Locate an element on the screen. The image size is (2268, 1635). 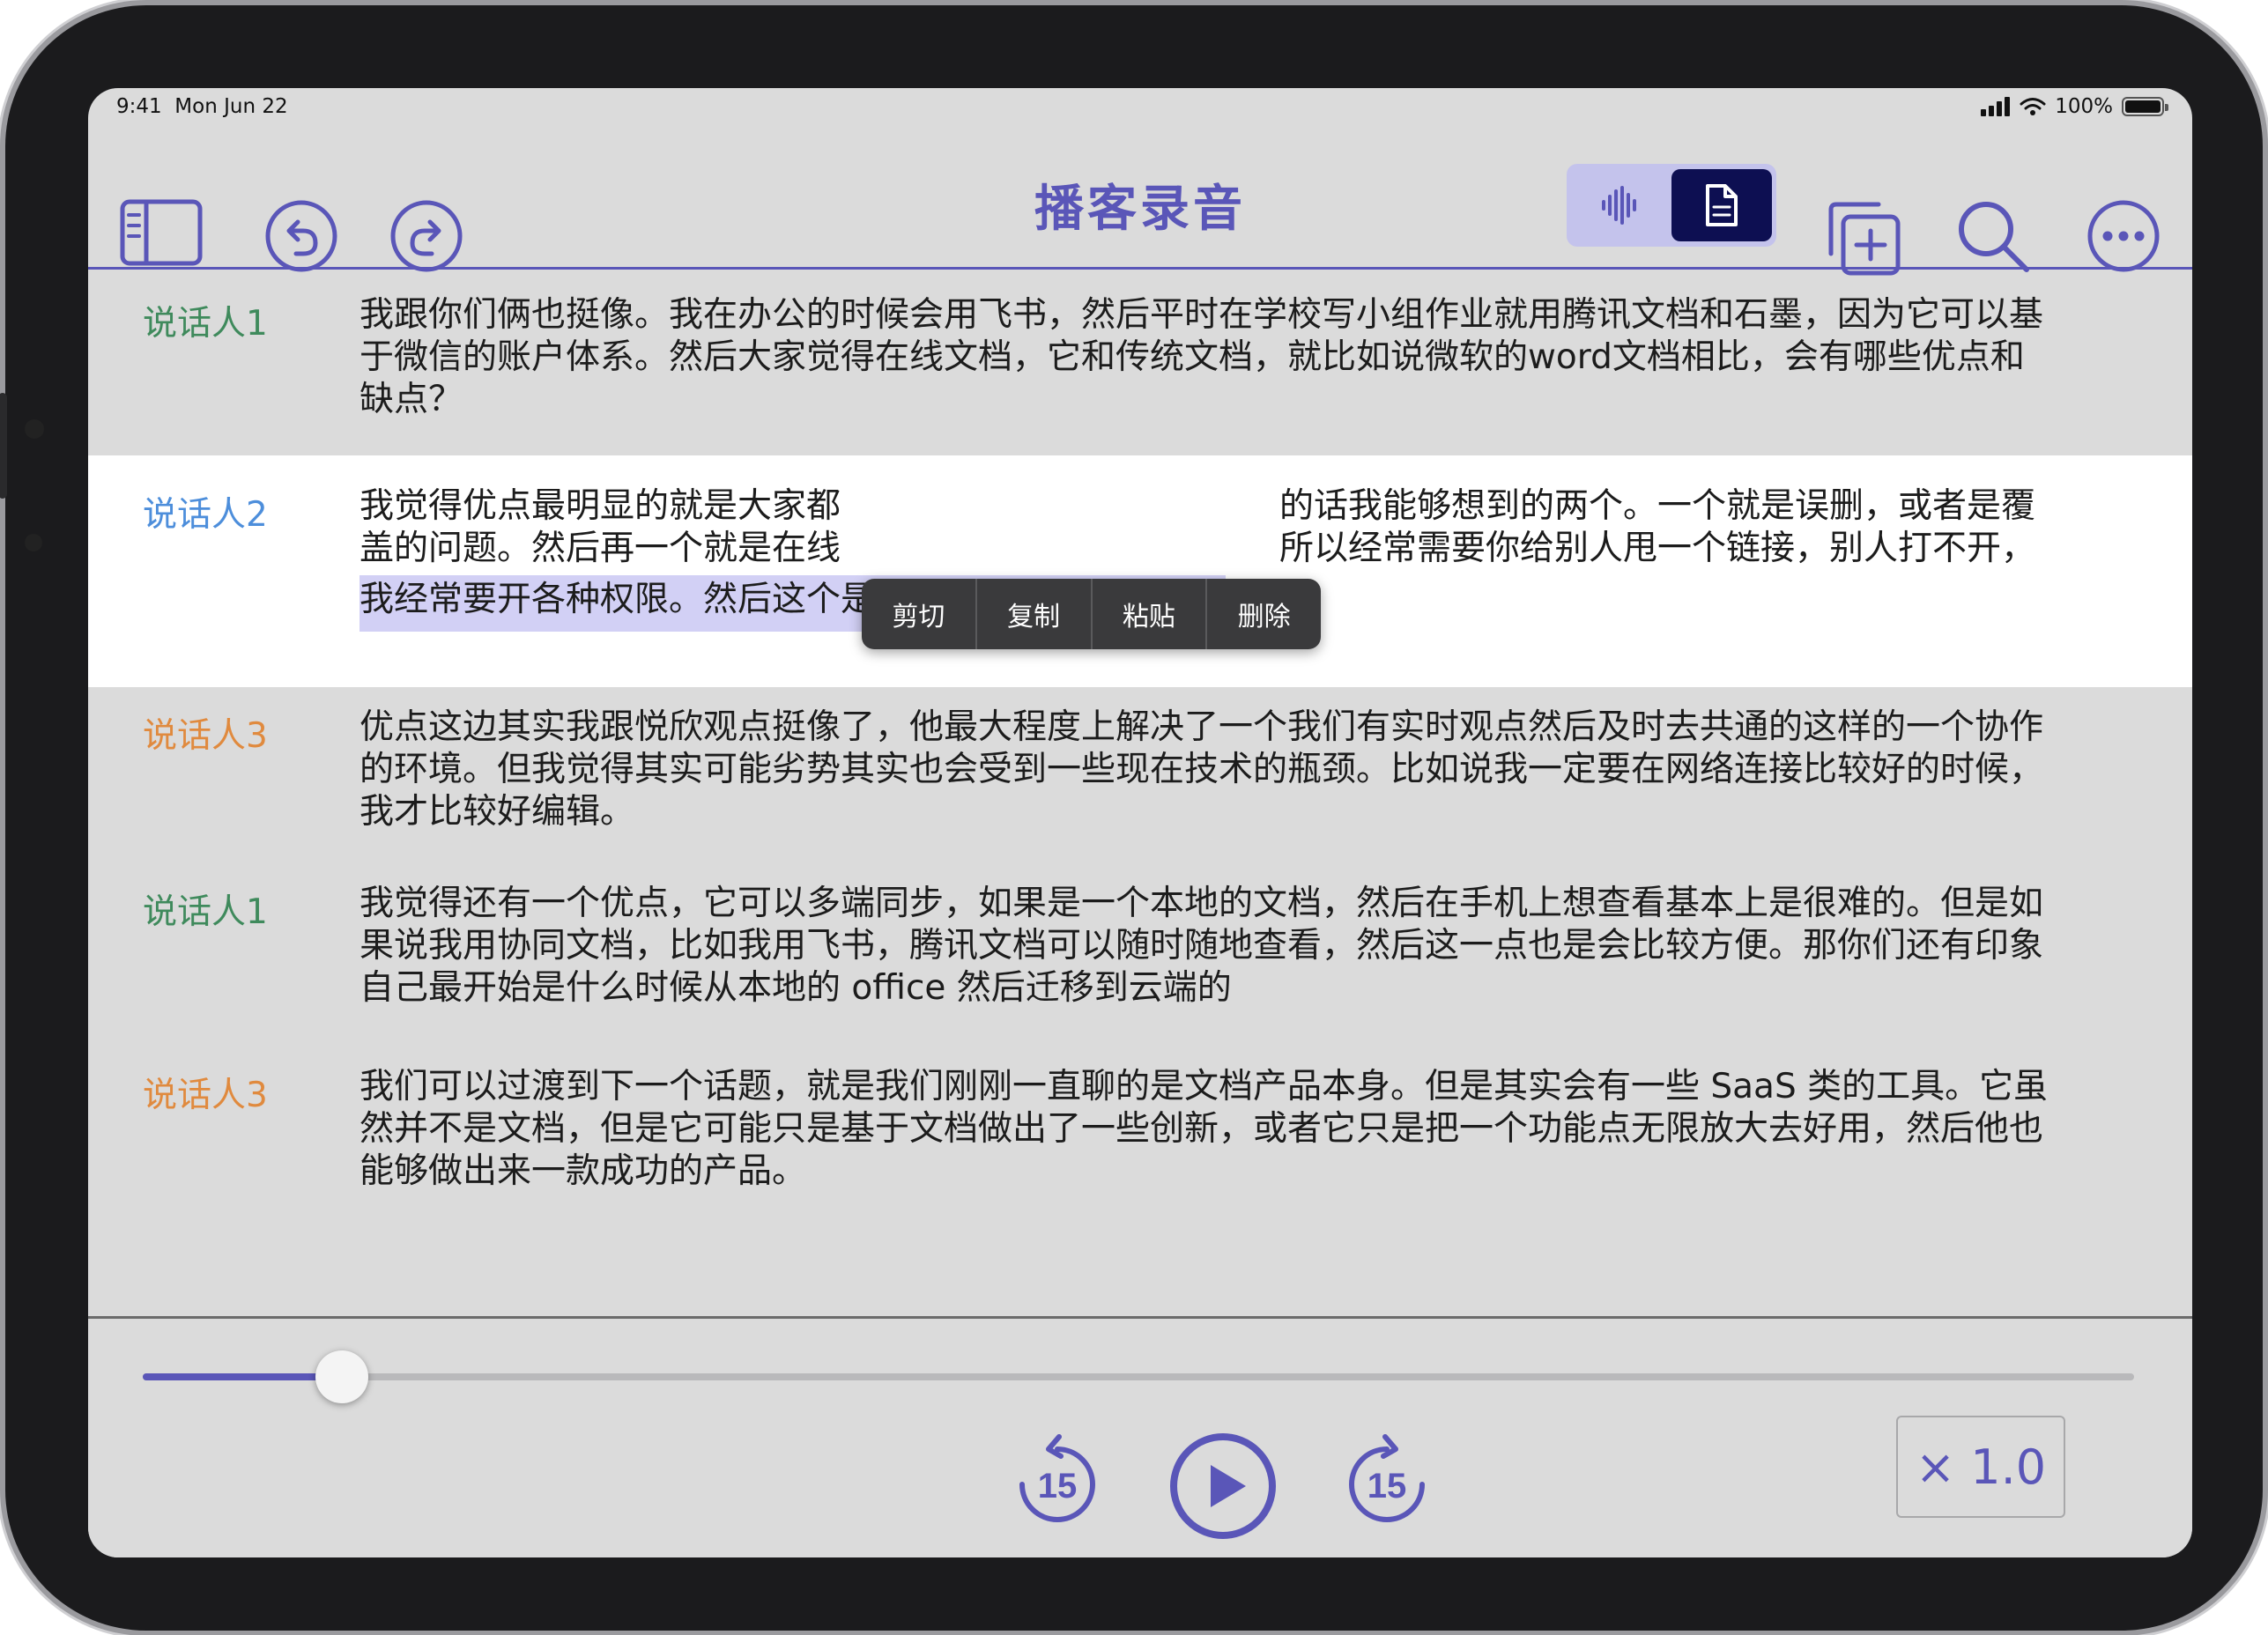
skip-forward-15-icon: 15 is located at coordinates (1387, 1478).